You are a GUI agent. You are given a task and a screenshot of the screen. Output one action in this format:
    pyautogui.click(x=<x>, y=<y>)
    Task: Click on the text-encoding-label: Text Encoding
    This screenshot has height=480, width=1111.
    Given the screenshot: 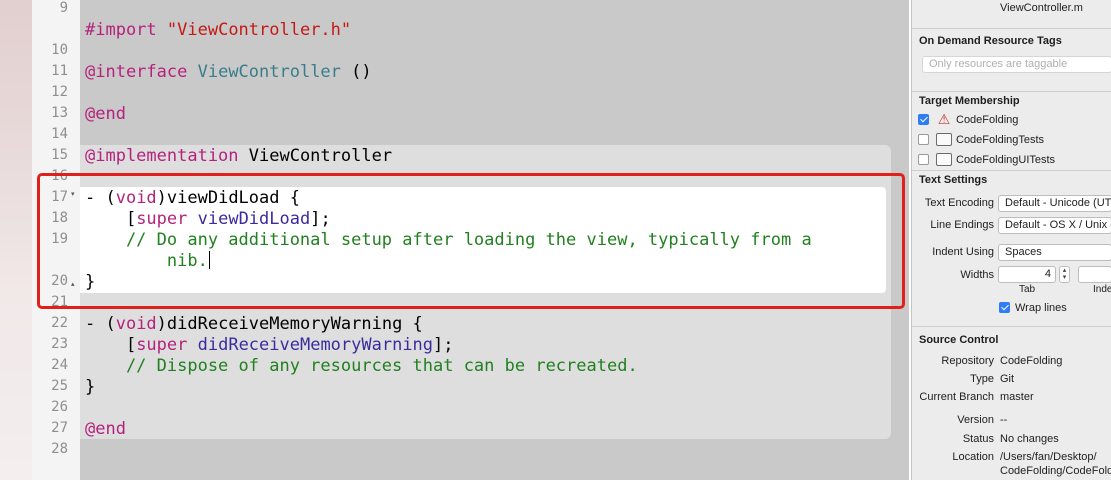 What is the action you would take?
    pyautogui.click(x=959, y=203)
    